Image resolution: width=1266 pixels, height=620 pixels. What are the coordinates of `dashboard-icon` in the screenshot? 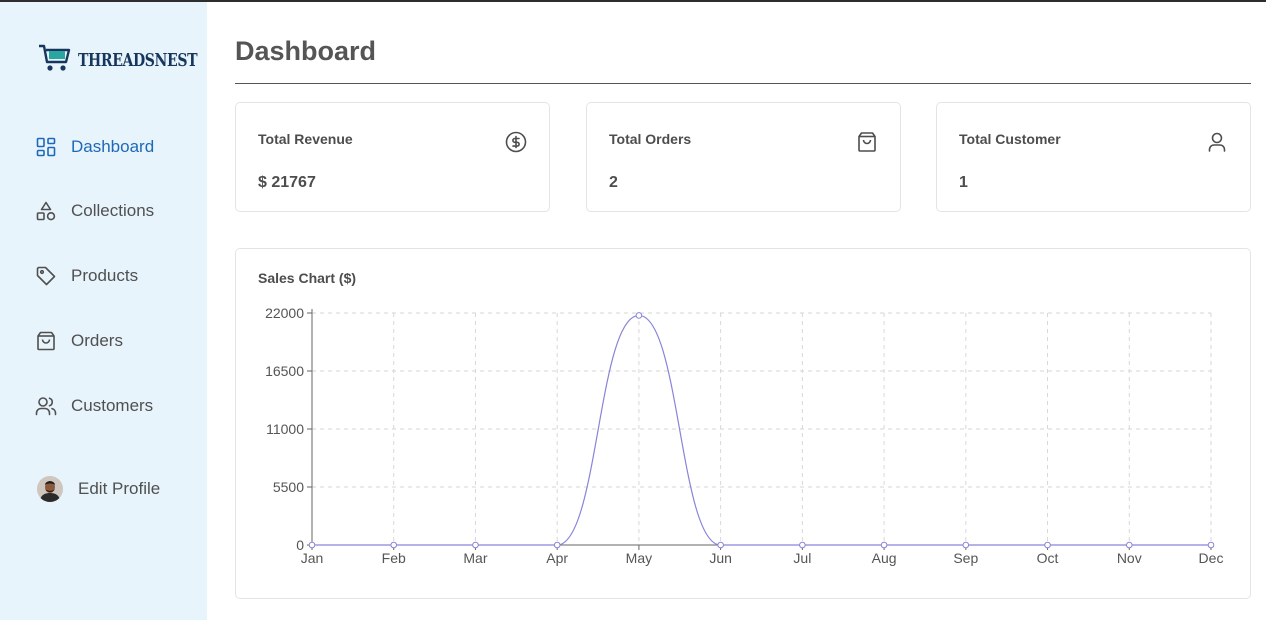 It's located at (46, 147).